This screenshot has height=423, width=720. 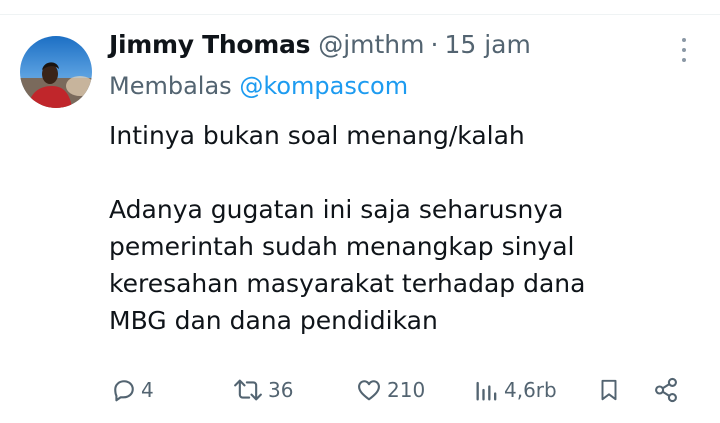 I want to click on tweet-text-line: MBG dan dana pendidikan, so click(x=273, y=320).